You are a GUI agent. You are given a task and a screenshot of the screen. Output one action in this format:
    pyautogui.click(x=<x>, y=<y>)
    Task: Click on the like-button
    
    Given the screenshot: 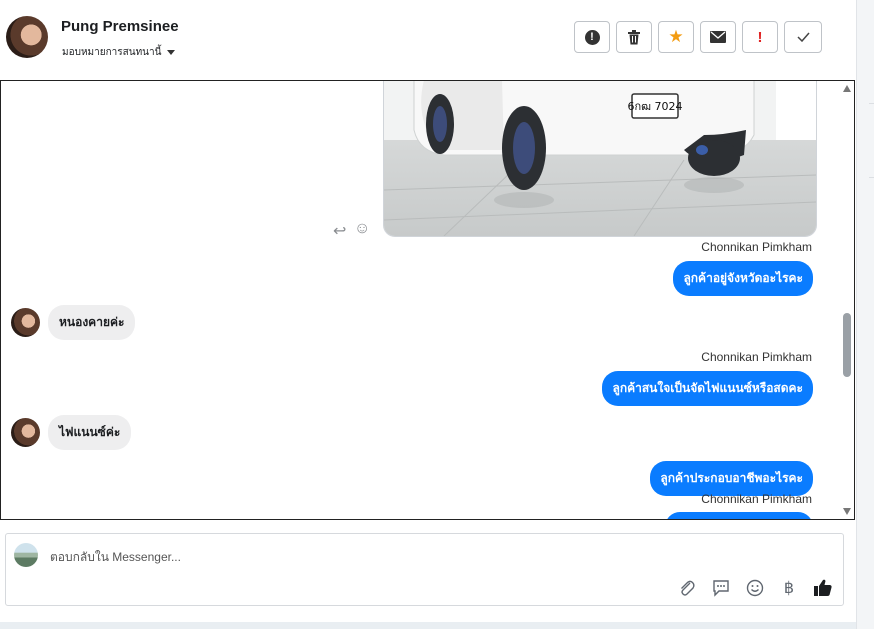 What is the action you would take?
    pyautogui.click(x=823, y=588)
    